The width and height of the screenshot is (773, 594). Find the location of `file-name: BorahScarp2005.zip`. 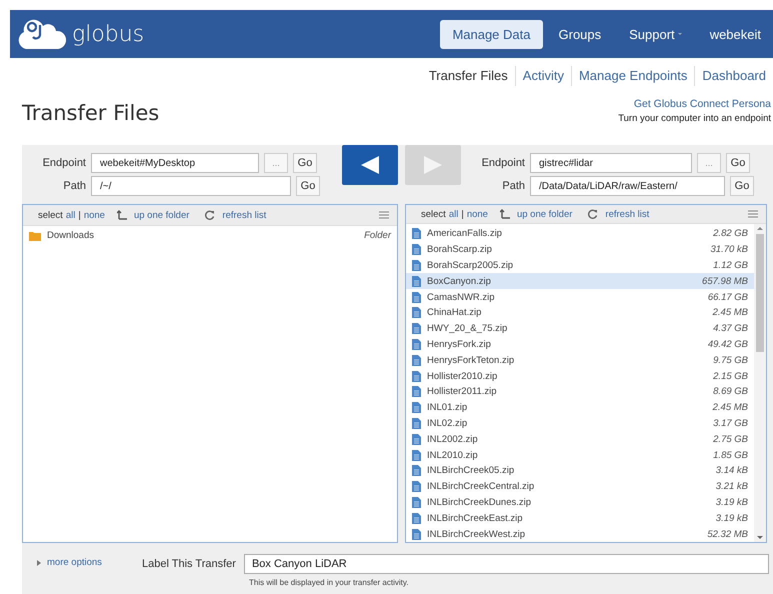

file-name: BorahScarp2005.zip is located at coordinates (470, 266).